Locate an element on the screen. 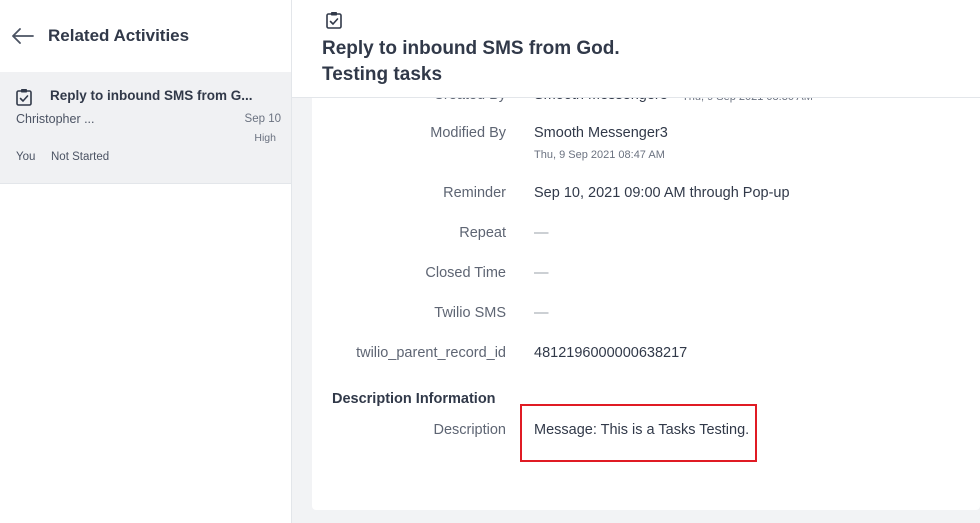 This screenshot has width=980, height=523. parent-record-label: twilio_parent_record_id is located at coordinates (431, 353).